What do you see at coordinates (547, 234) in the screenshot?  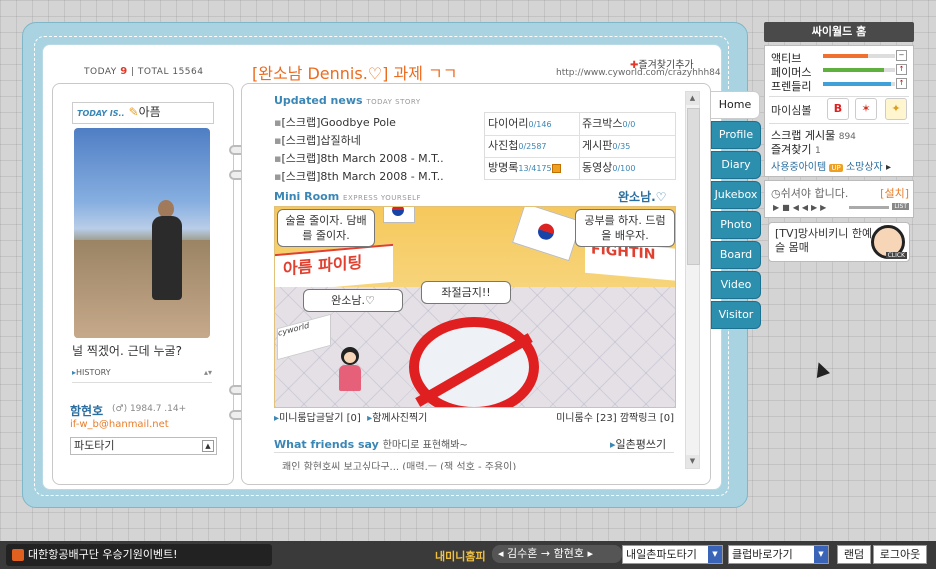 I see `korean-flag` at bounding box center [547, 234].